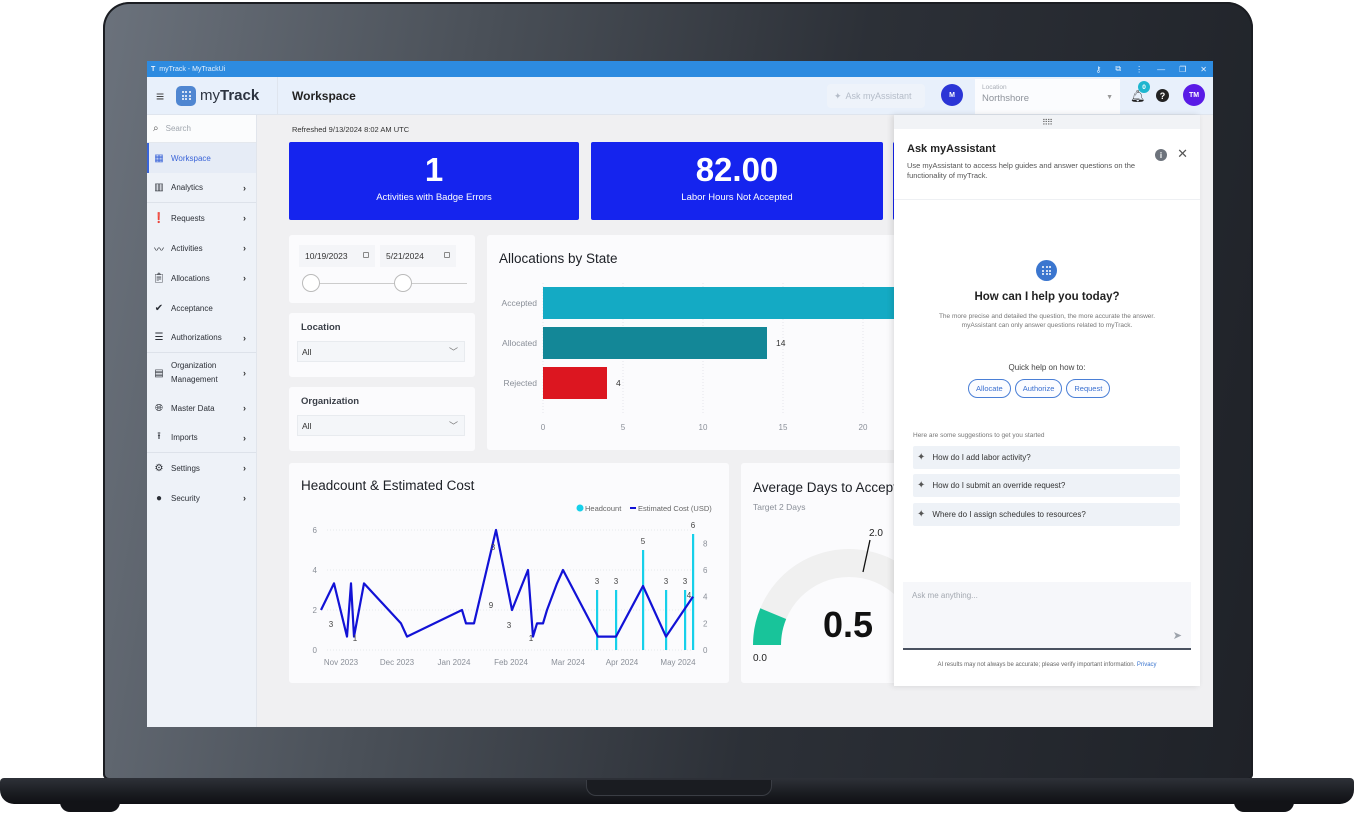  What do you see at coordinates (1139, 69) in the screenshot?
I see `more-icon: ⋮` at bounding box center [1139, 69].